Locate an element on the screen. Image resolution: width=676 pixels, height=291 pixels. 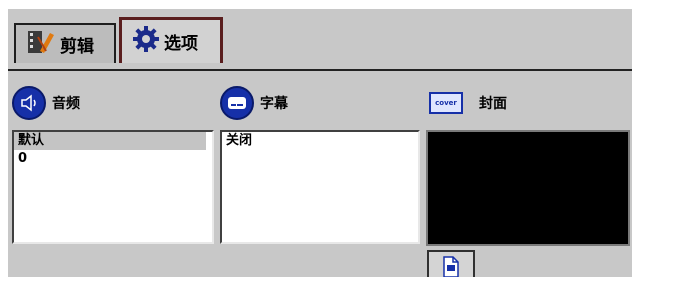
tab-options: 选项 is located at coordinates (171, 40).